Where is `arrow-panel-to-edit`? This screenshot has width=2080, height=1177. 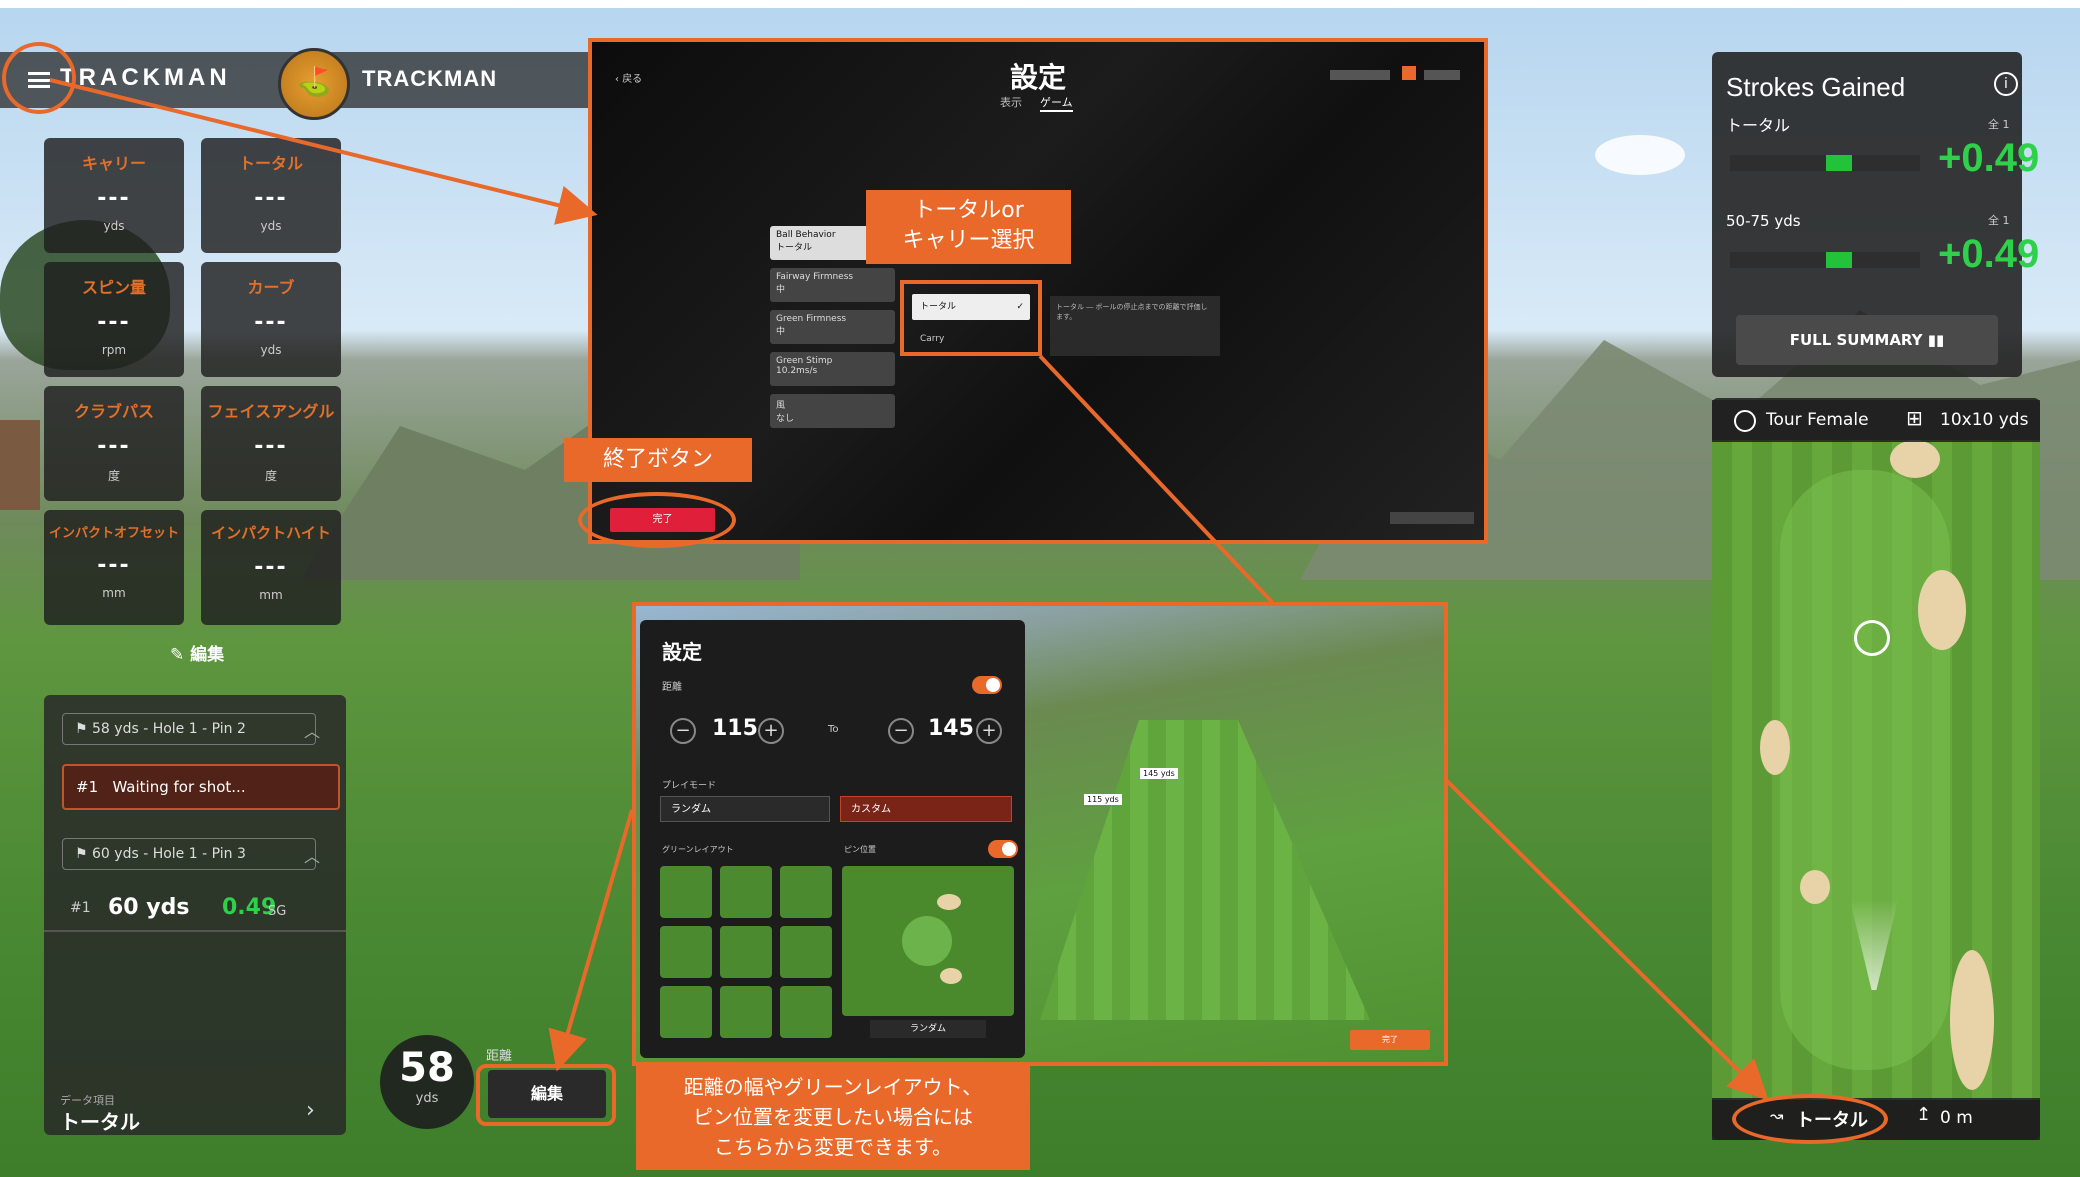 arrow-panel-to-edit is located at coordinates (591, 940).